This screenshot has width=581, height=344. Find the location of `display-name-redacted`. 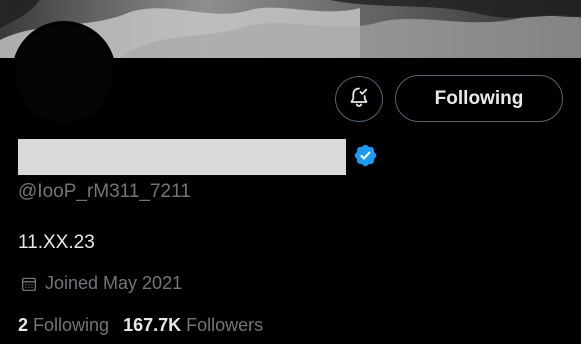

display-name-redacted is located at coordinates (182, 157).